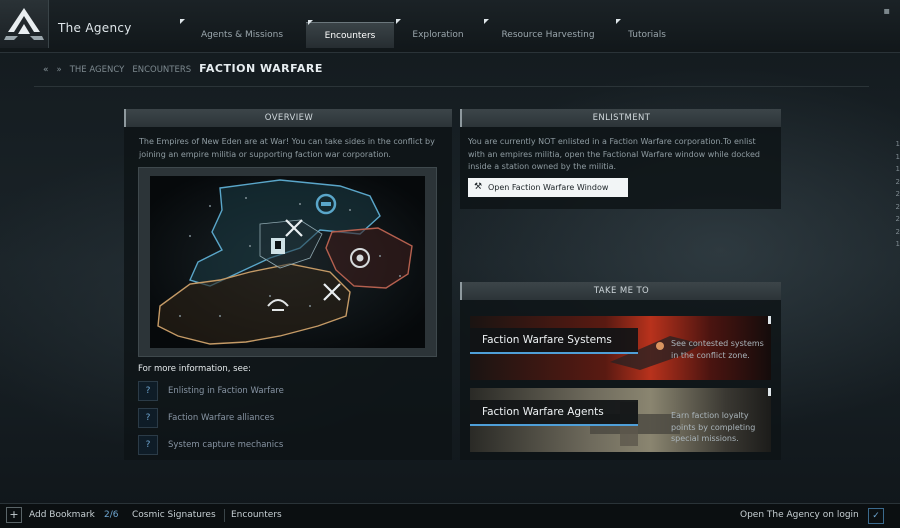 This screenshot has width=900, height=528. What do you see at coordinates (224, 515) in the screenshot?
I see `bookmark-separator` at bounding box center [224, 515].